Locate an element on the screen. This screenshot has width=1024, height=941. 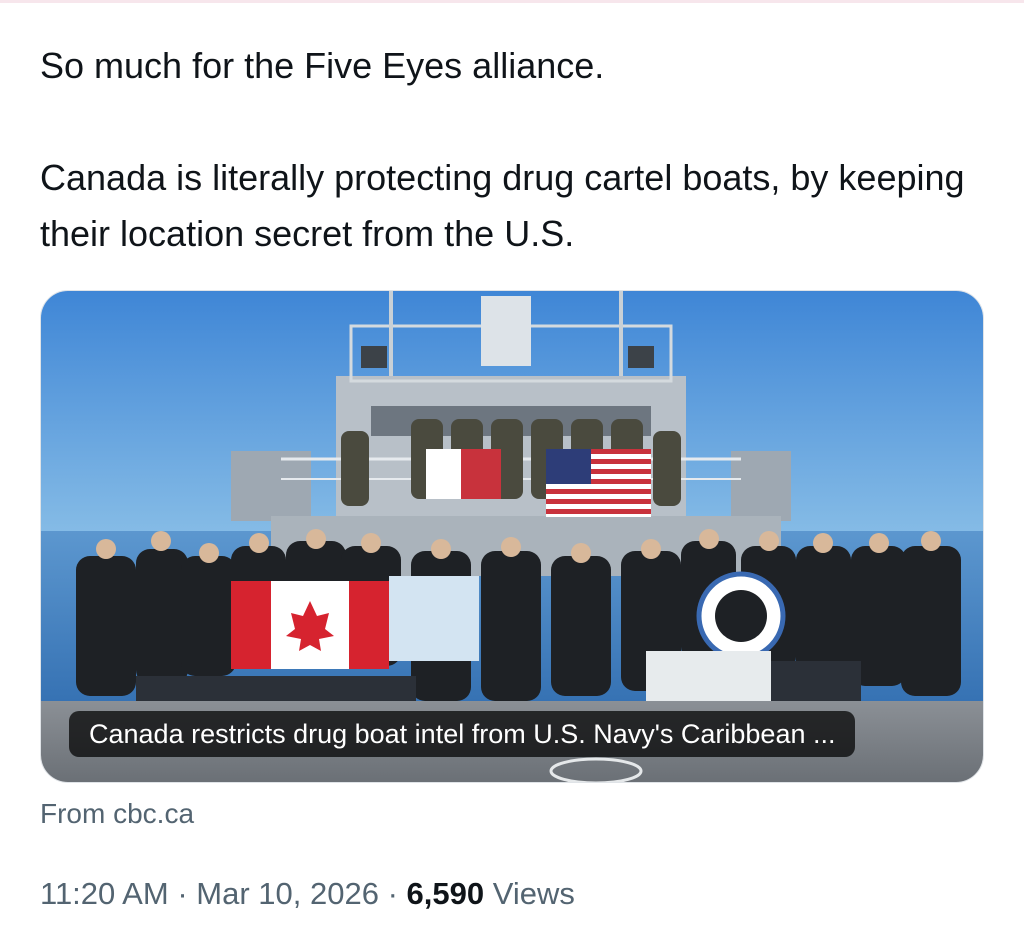
tweet-date: Mar 10, 2026 is located at coordinates (287, 893).